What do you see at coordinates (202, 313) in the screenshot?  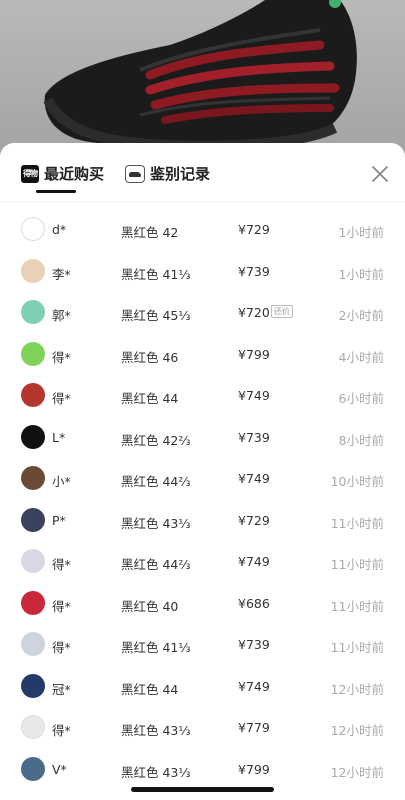 I see `purchase-record-row: 郭* 黑红色 45⅓ ¥720 2小时前 还价` at bounding box center [202, 313].